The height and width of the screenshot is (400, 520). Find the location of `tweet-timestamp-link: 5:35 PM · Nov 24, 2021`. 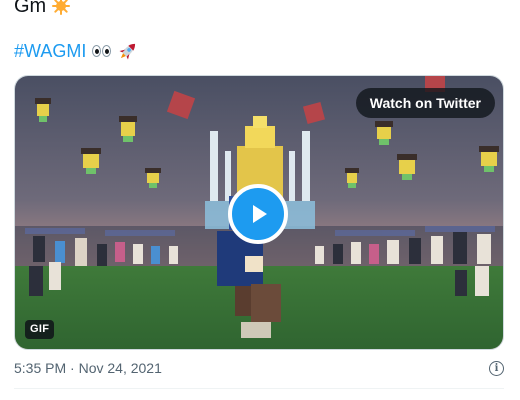

tweet-timestamp-link: 5:35 PM · Nov 24, 2021 is located at coordinates (88, 368).